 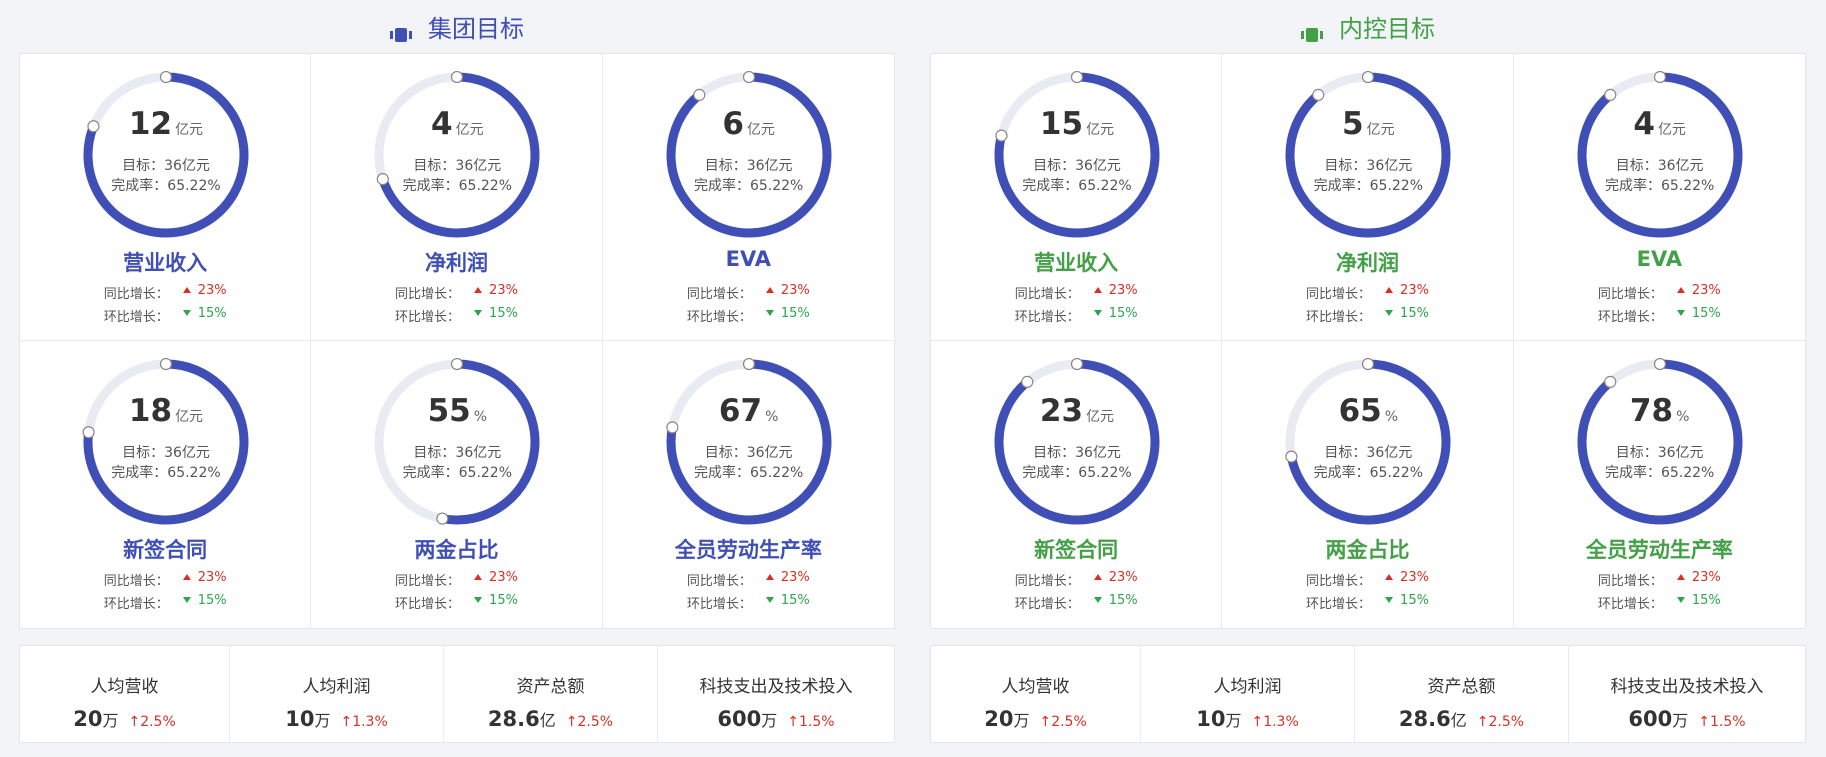 What do you see at coordinates (401, 31) in the screenshot?
I see `film-icon` at bounding box center [401, 31].